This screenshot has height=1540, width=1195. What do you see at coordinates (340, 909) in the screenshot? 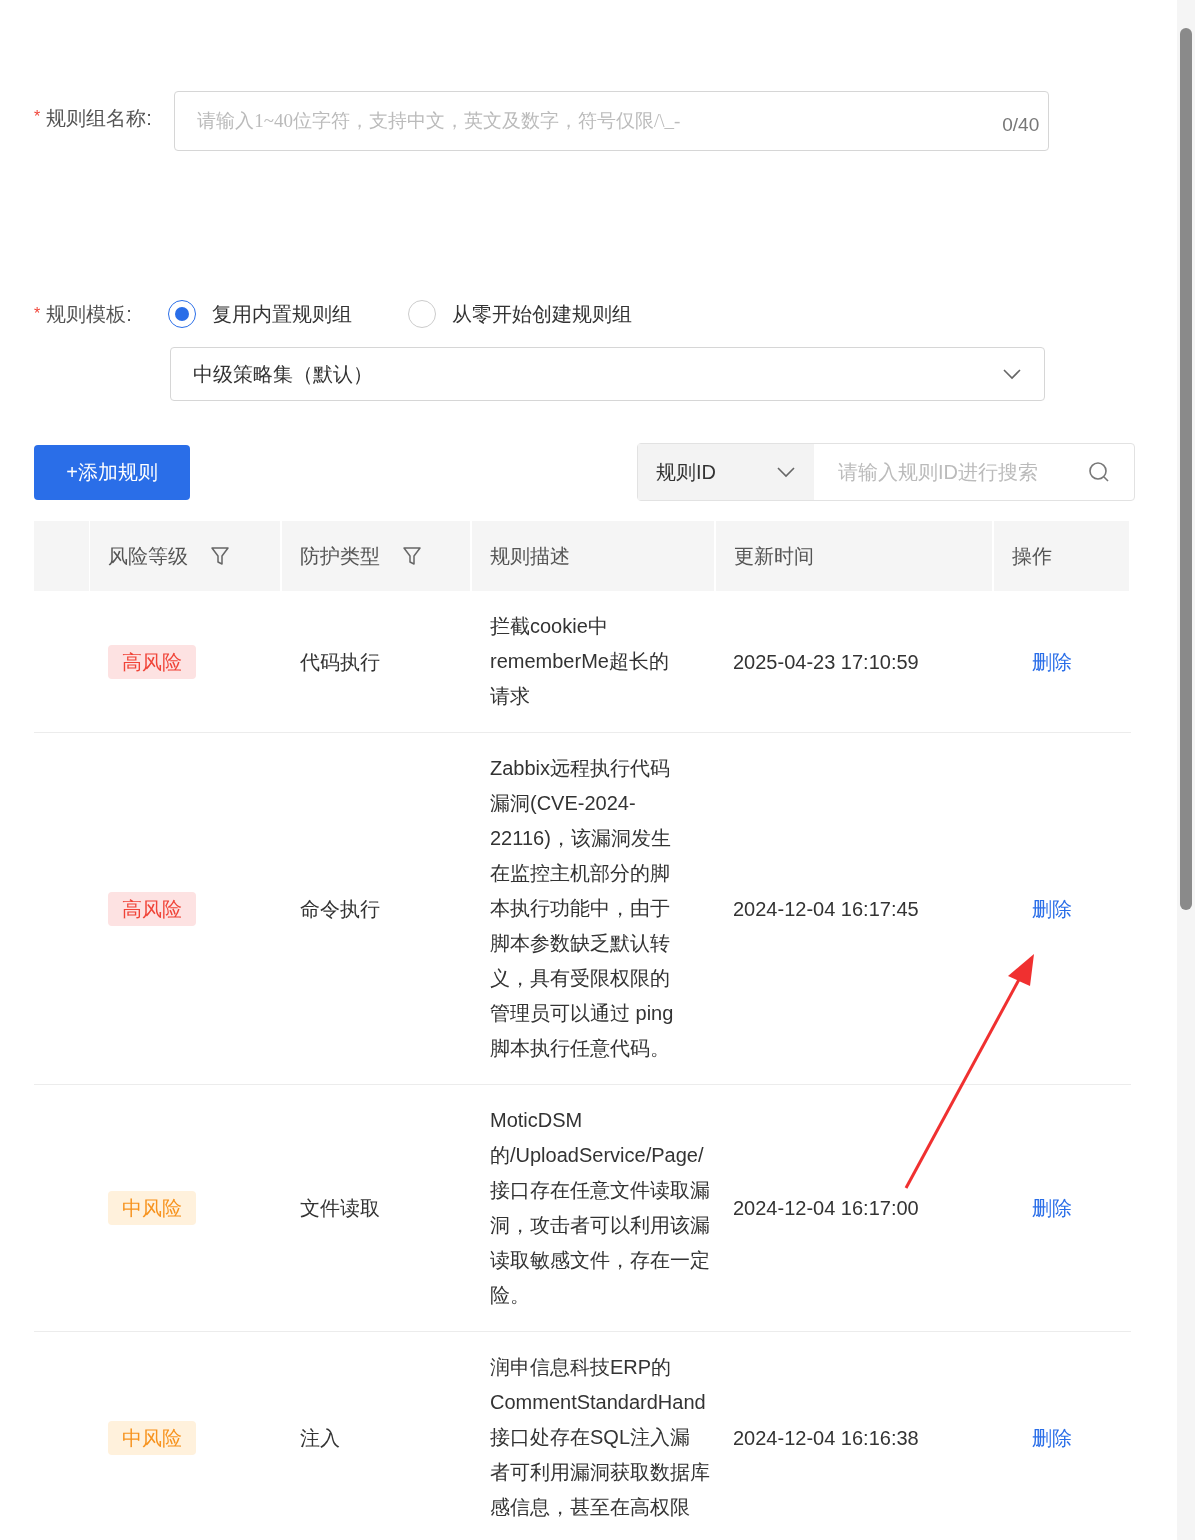
I see `table-cell-text: 命令执行` at bounding box center [340, 909].